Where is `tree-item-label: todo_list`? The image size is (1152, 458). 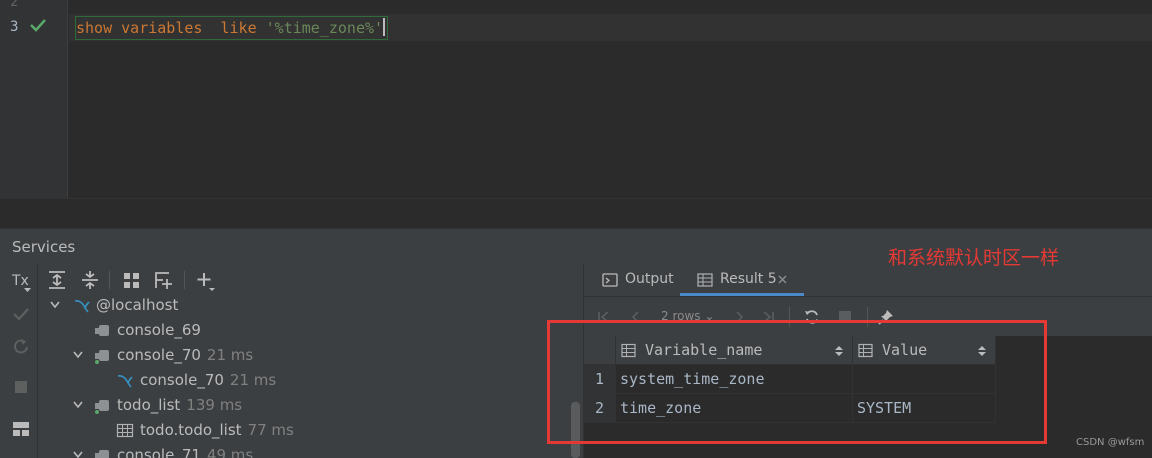 tree-item-label: todo_list is located at coordinates (149, 405).